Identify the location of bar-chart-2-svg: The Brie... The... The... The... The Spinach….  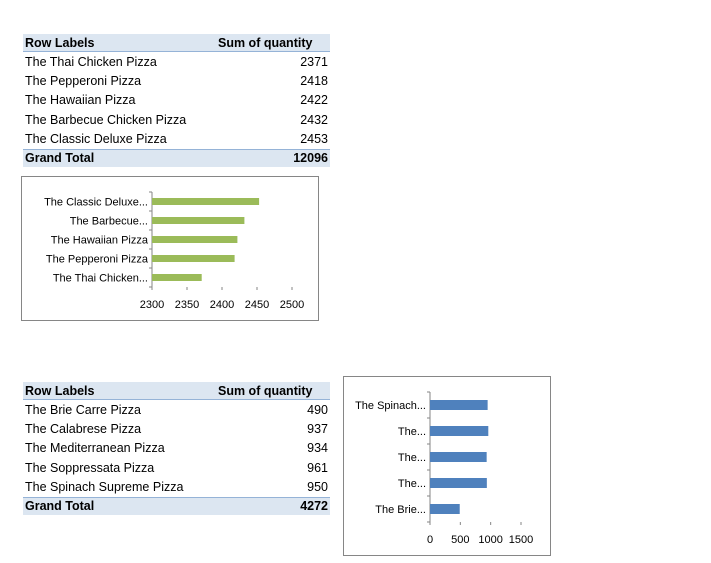
(444, 468).